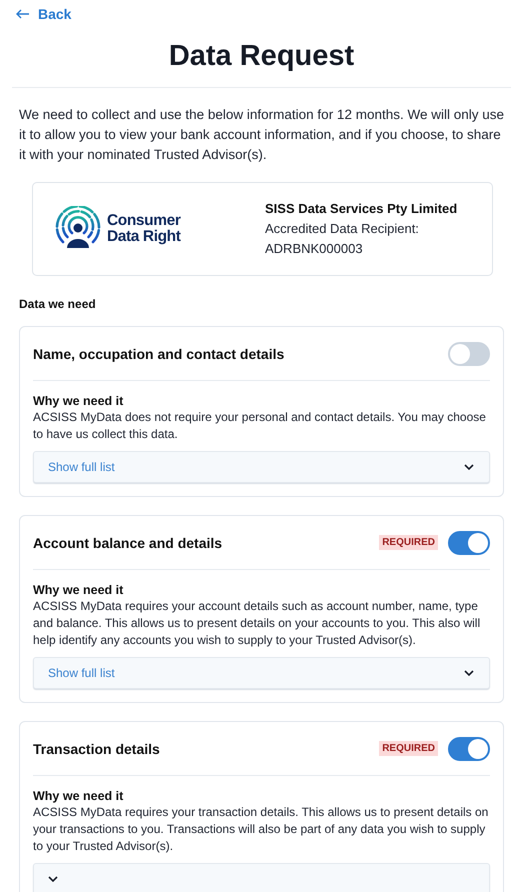 Image resolution: width=525 pixels, height=892 pixels. What do you see at coordinates (44, 14) in the screenshot?
I see `back-link: Back` at bounding box center [44, 14].